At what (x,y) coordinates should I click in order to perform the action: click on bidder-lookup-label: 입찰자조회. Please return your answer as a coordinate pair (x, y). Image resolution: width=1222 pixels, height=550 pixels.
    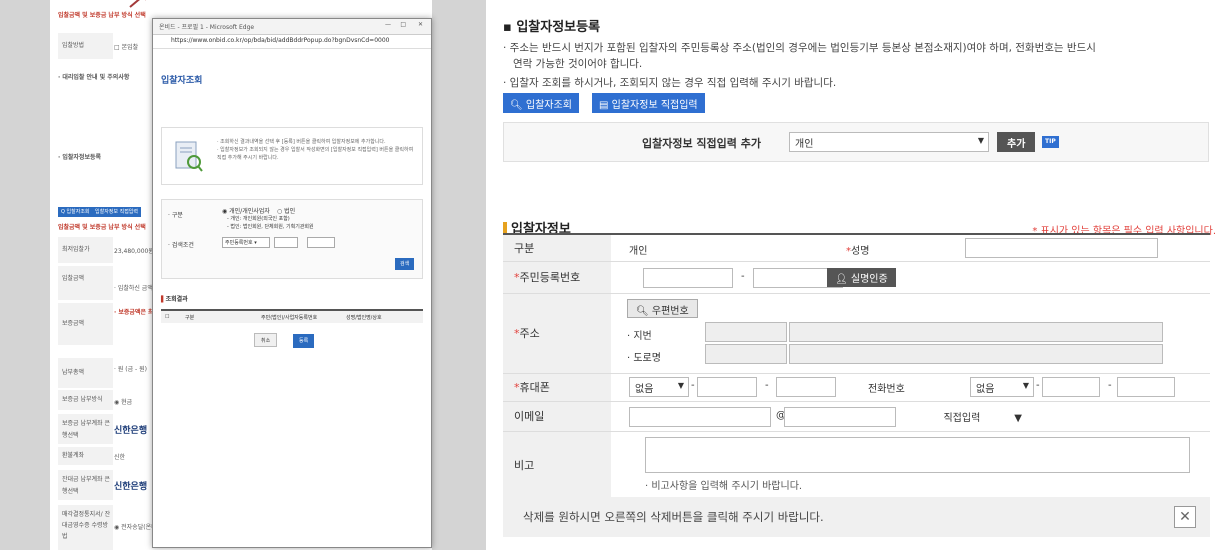
    Looking at the image, I should click on (548, 105).